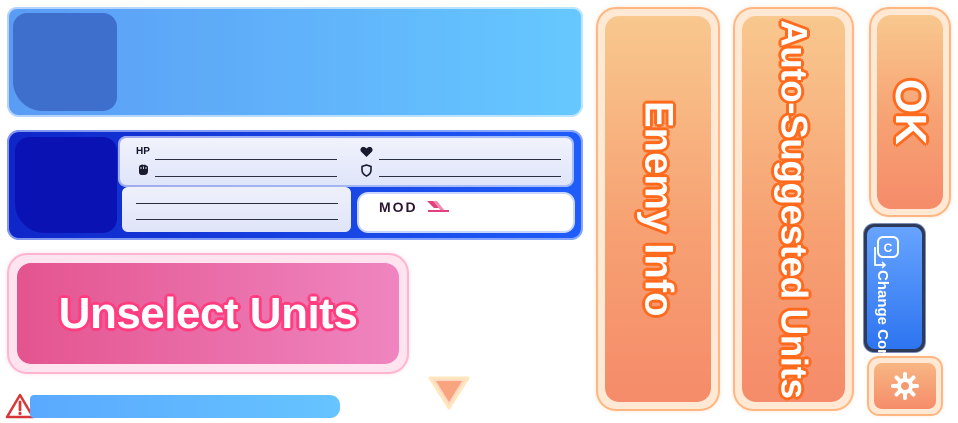 This screenshot has width=958, height=423. I want to click on unselect-units-label: Unselect Units, so click(208, 313).